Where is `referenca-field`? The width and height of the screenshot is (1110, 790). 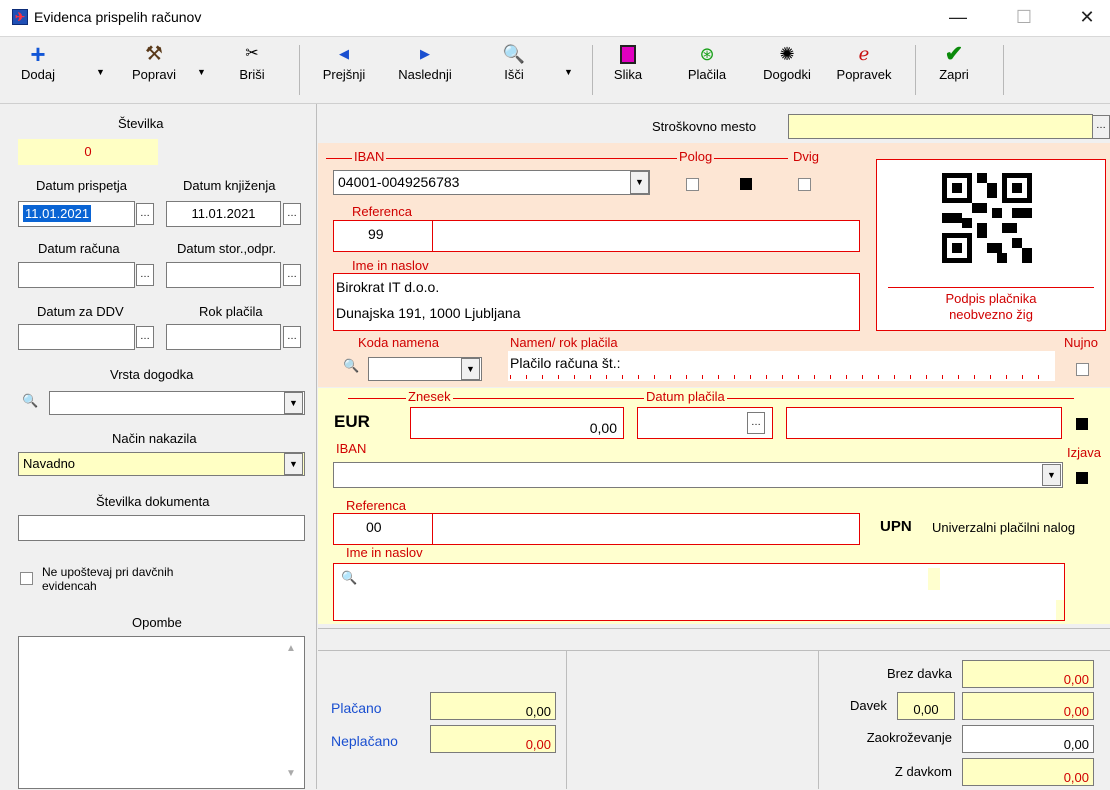 referenca-field is located at coordinates (596, 236).